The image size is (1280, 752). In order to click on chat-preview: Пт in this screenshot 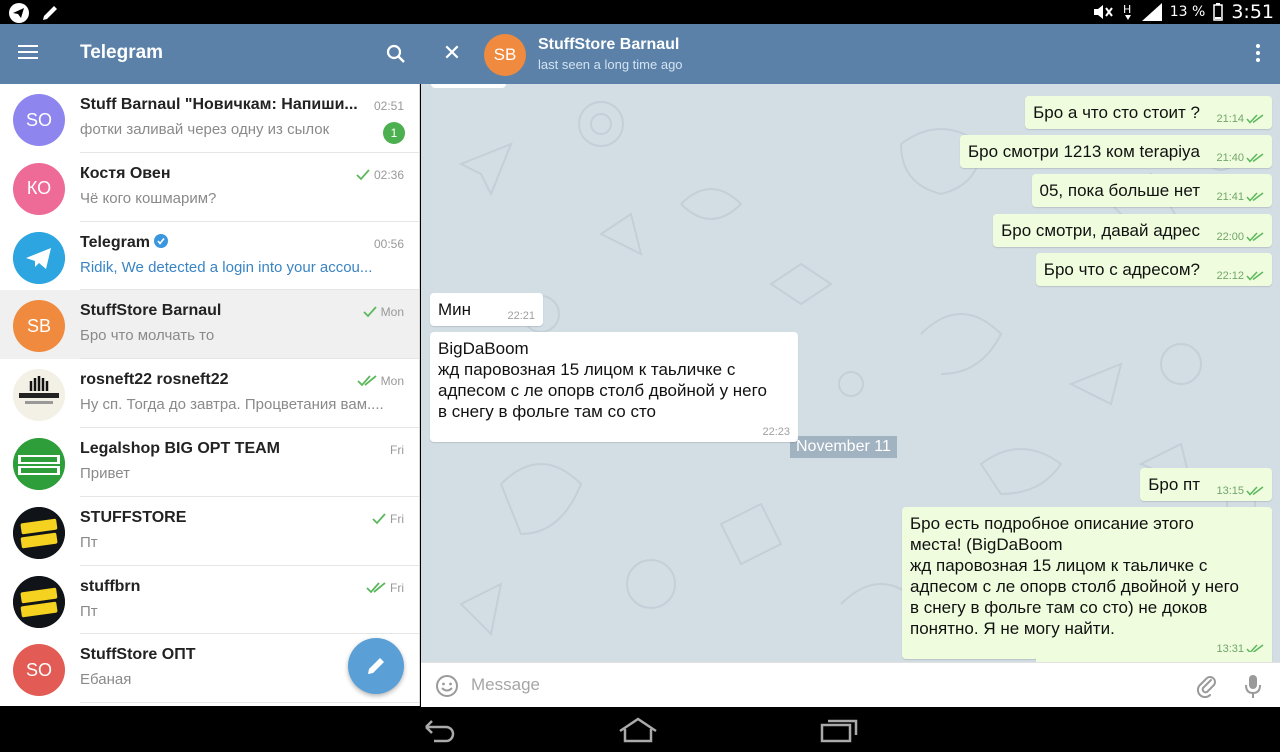, I will do `click(89, 542)`.